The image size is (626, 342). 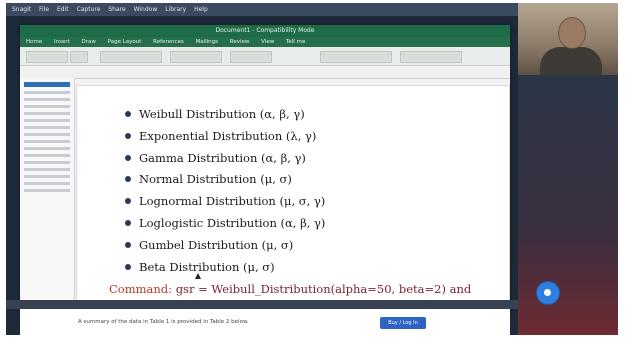 What do you see at coordinates (62, 42) in the screenshot?
I see `ribbon-tab: Insert` at bounding box center [62, 42].